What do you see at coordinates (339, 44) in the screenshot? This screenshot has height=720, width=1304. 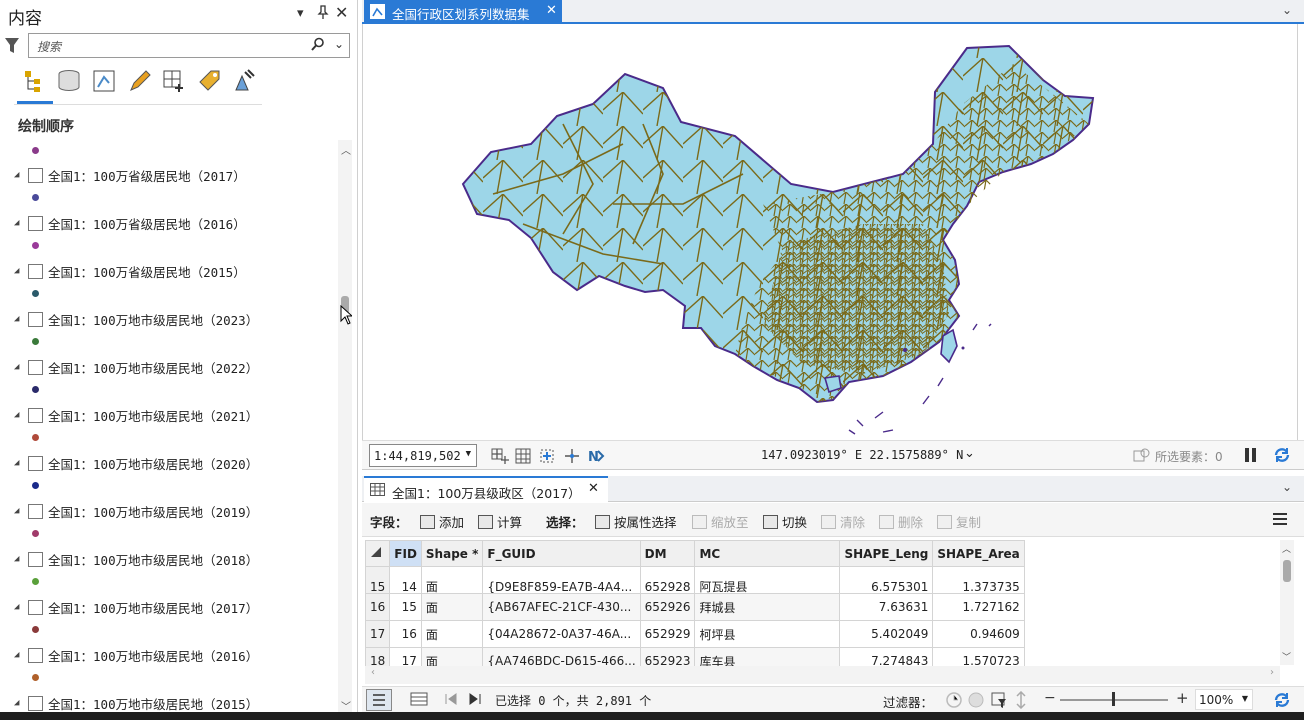 I see `search-options-chevron-icon: ⌄` at bounding box center [339, 44].